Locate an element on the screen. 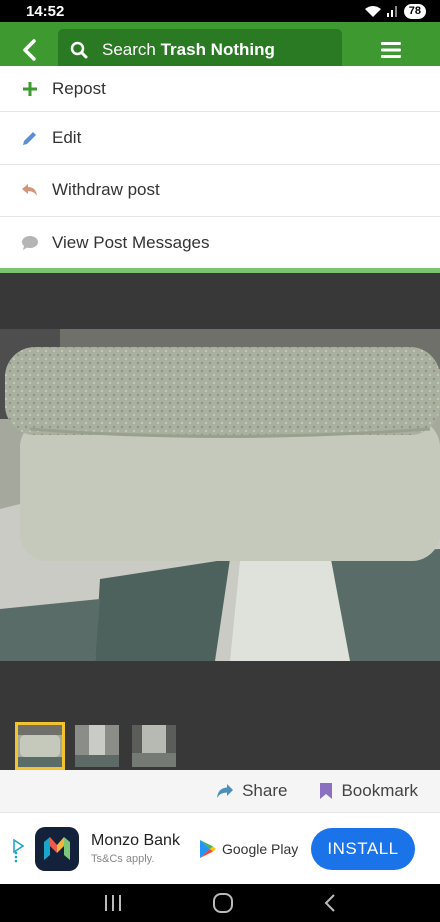 Image resolution: width=440 pixels, height=922 pixels. search-brand: Trash Nothing is located at coordinates (217, 49).